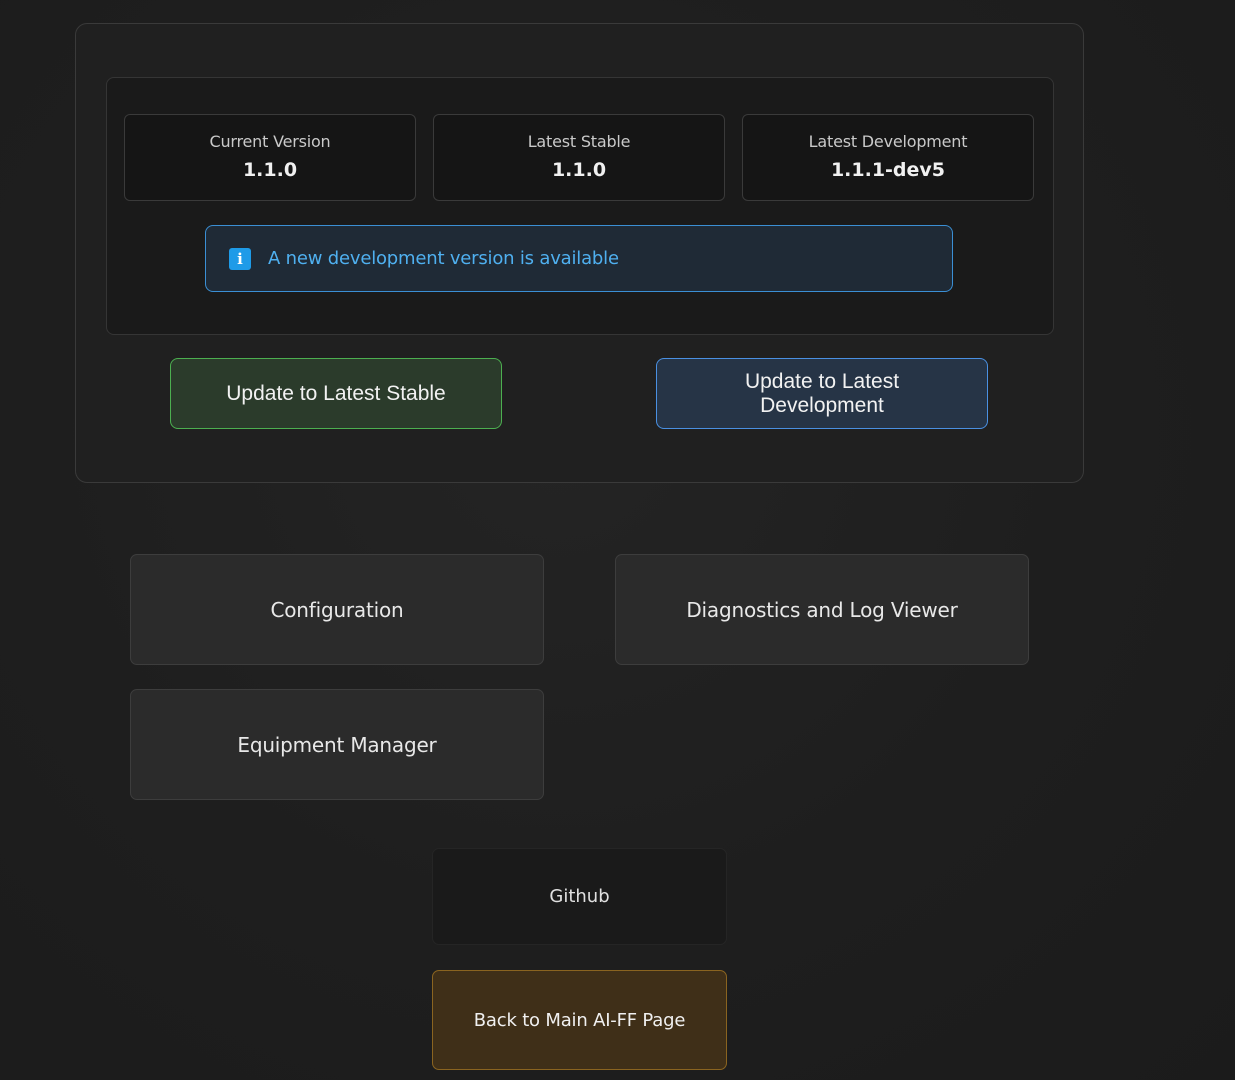 The image size is (1235, 1080). I want to click on latest-stable-card: Latest Stable 1.1.0, so click(579, 157).